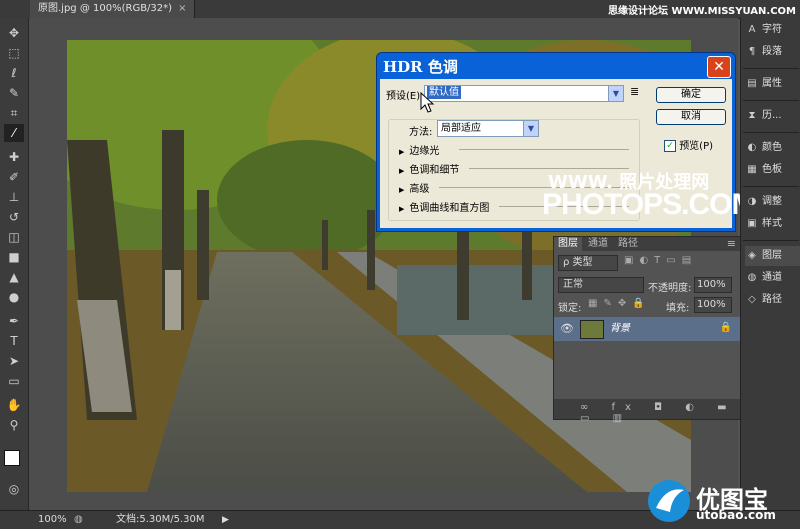 This screenshot has height=529, width=800. What do you see at coordinates (14, 257) in the screenshot?
I see `gradient-icon: ■` at bounding box center [14, 257].